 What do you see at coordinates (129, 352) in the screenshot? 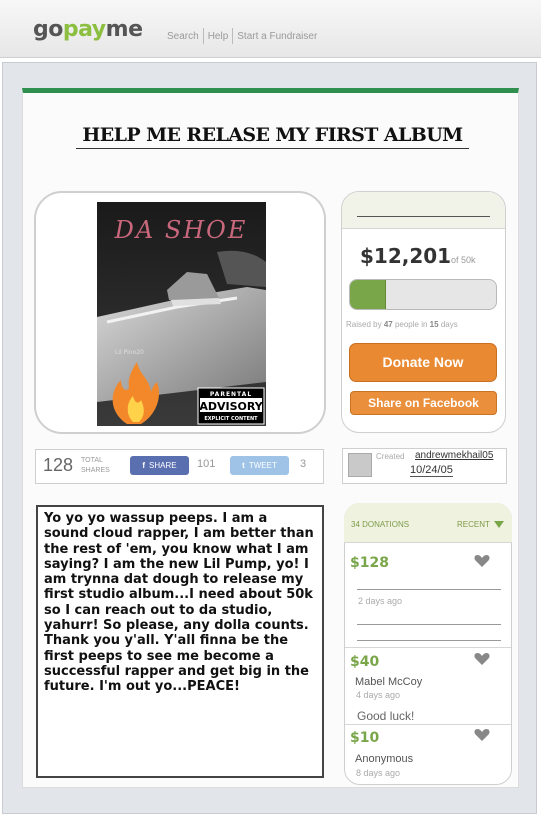
I see `cover-artist: Lil Pino20` at bounding box center [129, 352].